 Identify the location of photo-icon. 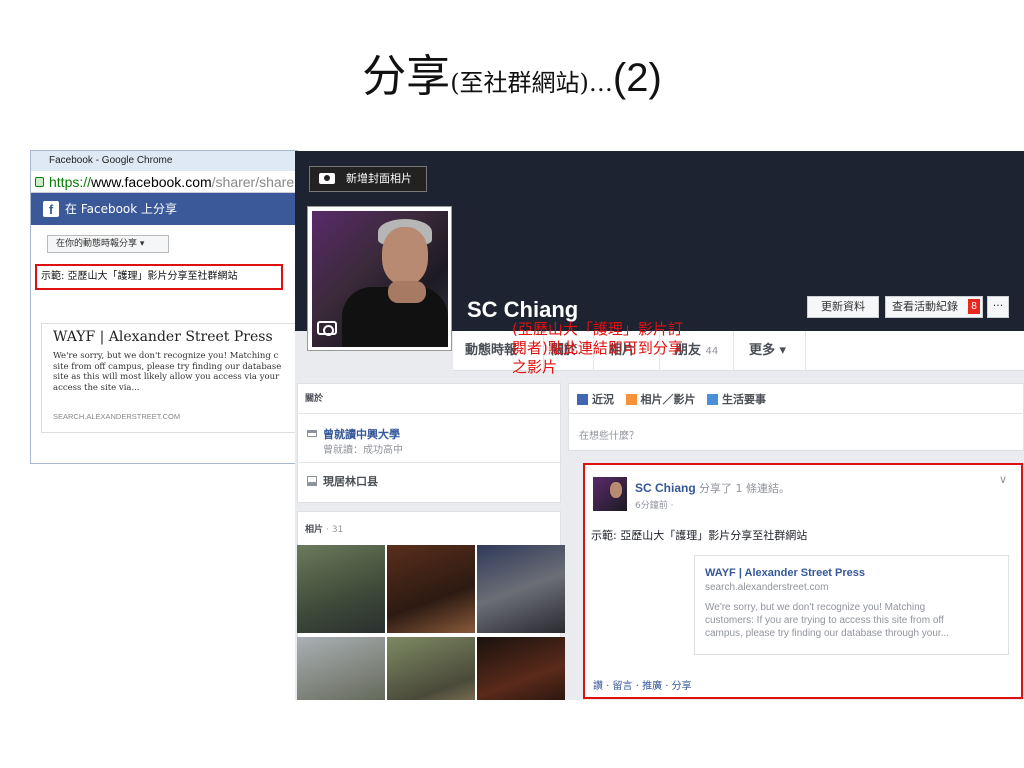
(631, 399).